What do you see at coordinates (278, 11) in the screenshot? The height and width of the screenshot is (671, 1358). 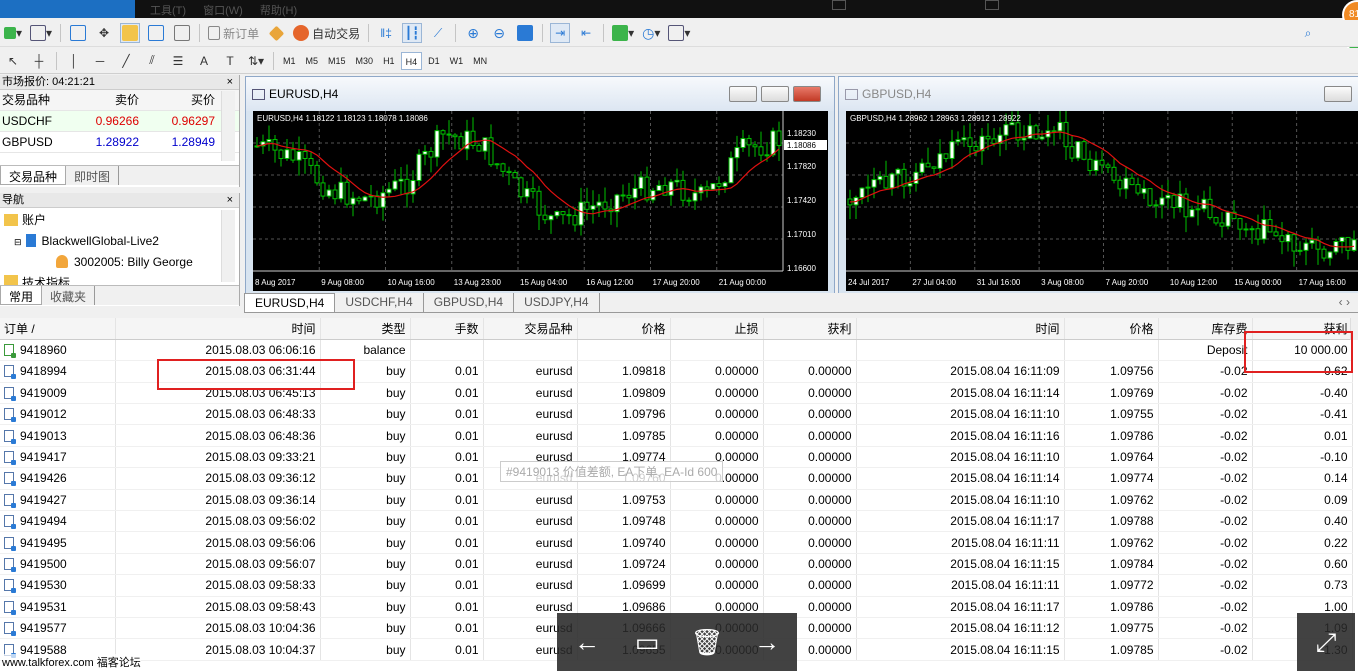 I see `menu-item: 帮助(H)` at bounding box center [278, 11].